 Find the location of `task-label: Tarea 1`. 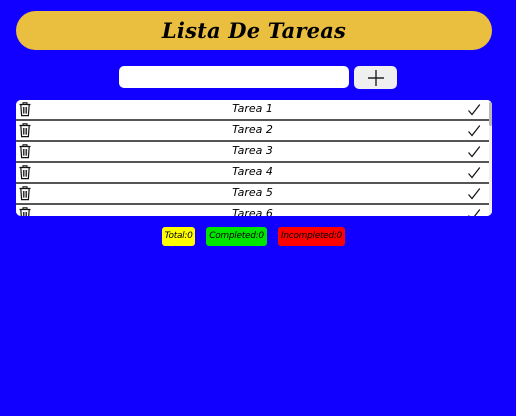

task-label: Tarea 1 is located at coordinates (252, 108).